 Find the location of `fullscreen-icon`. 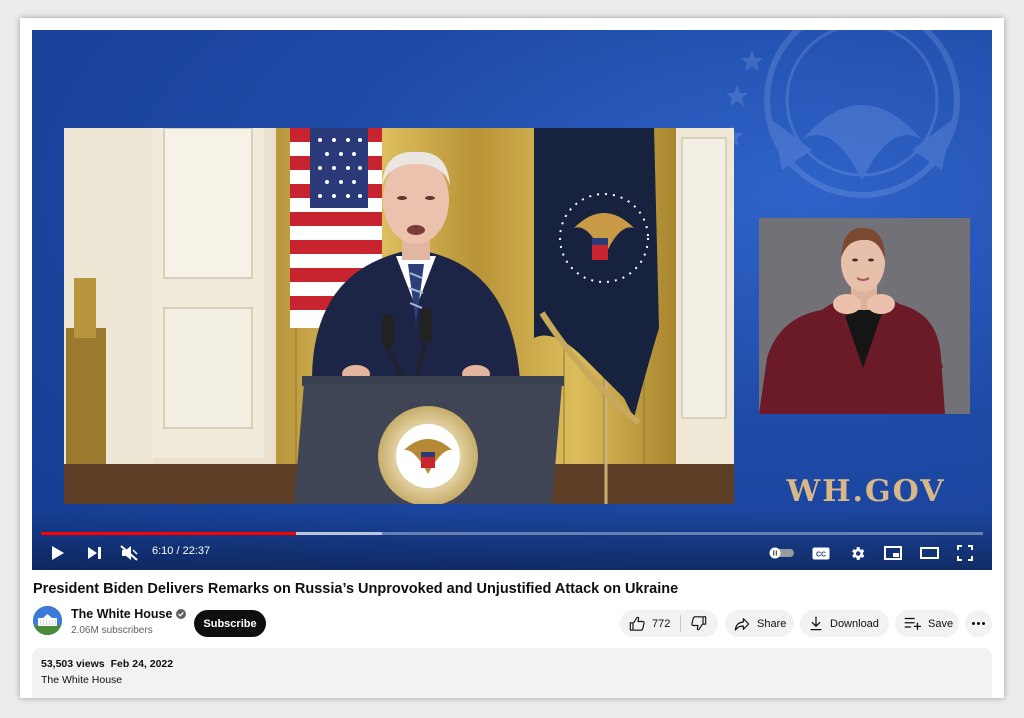

fullscreen-icon is located at coordinates (965, 553).